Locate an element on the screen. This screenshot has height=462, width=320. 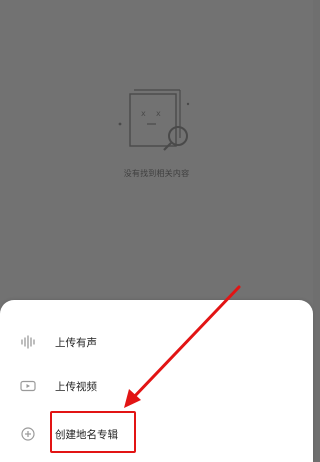
annotation-highlight-box is located at coordinates (93, 432).